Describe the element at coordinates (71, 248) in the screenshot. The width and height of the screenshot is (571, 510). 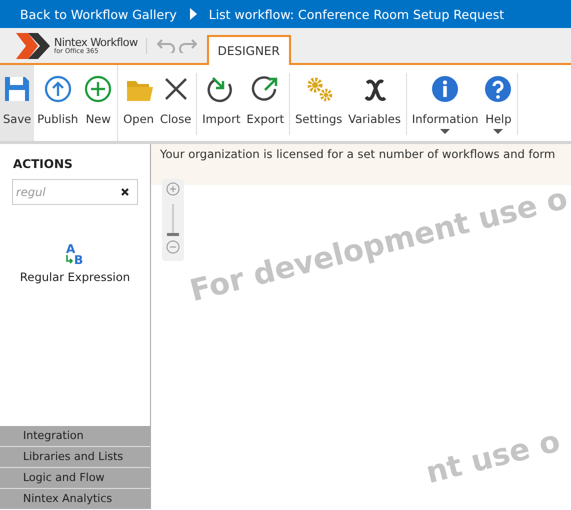
I see `icon-letter: A` at that location.